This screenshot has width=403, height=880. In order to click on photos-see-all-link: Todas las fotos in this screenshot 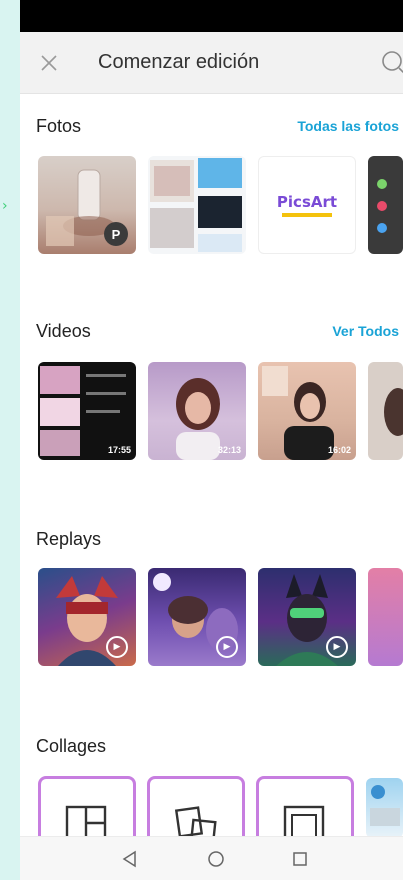, I will do `click(348, 126)`.